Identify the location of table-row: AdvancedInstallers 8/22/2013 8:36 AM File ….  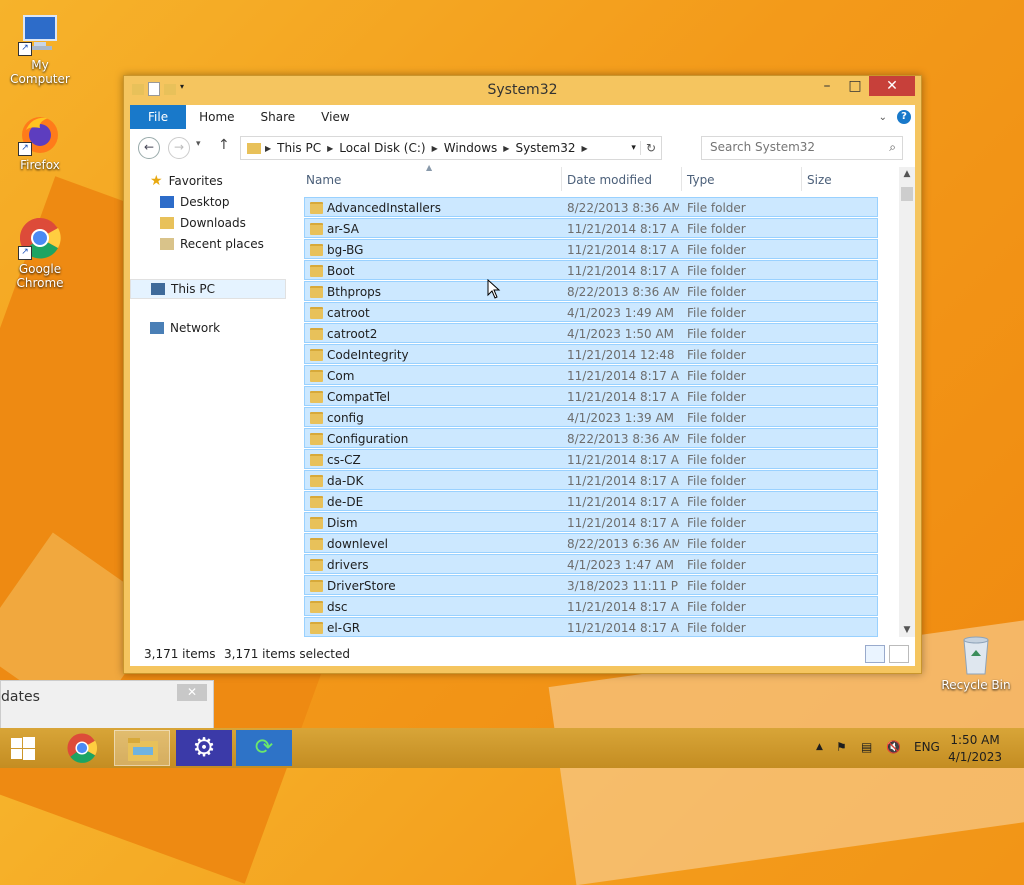
(591, 207).